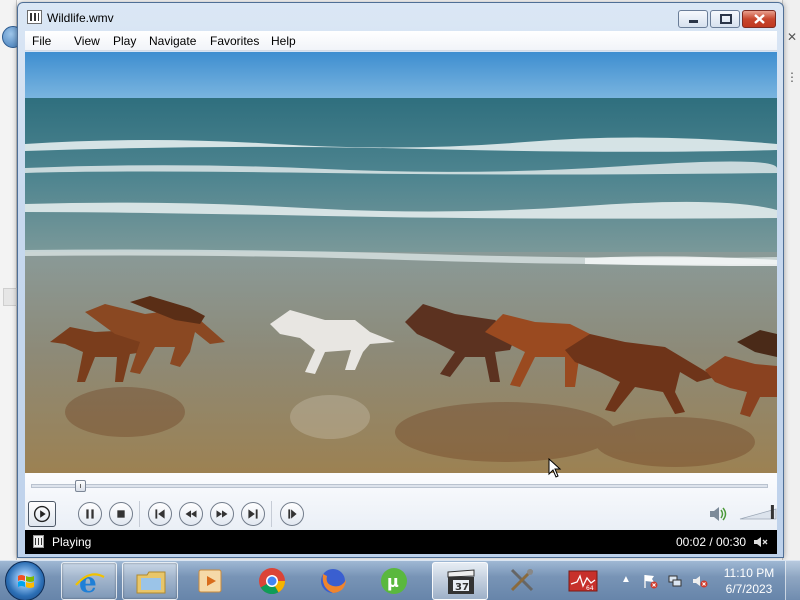 The width and height of the screenshot is (800, 600). Describe the element at coordinates (400, 17) in the screenshot. I see `titlebar: Wildlife.wmv` at that location.